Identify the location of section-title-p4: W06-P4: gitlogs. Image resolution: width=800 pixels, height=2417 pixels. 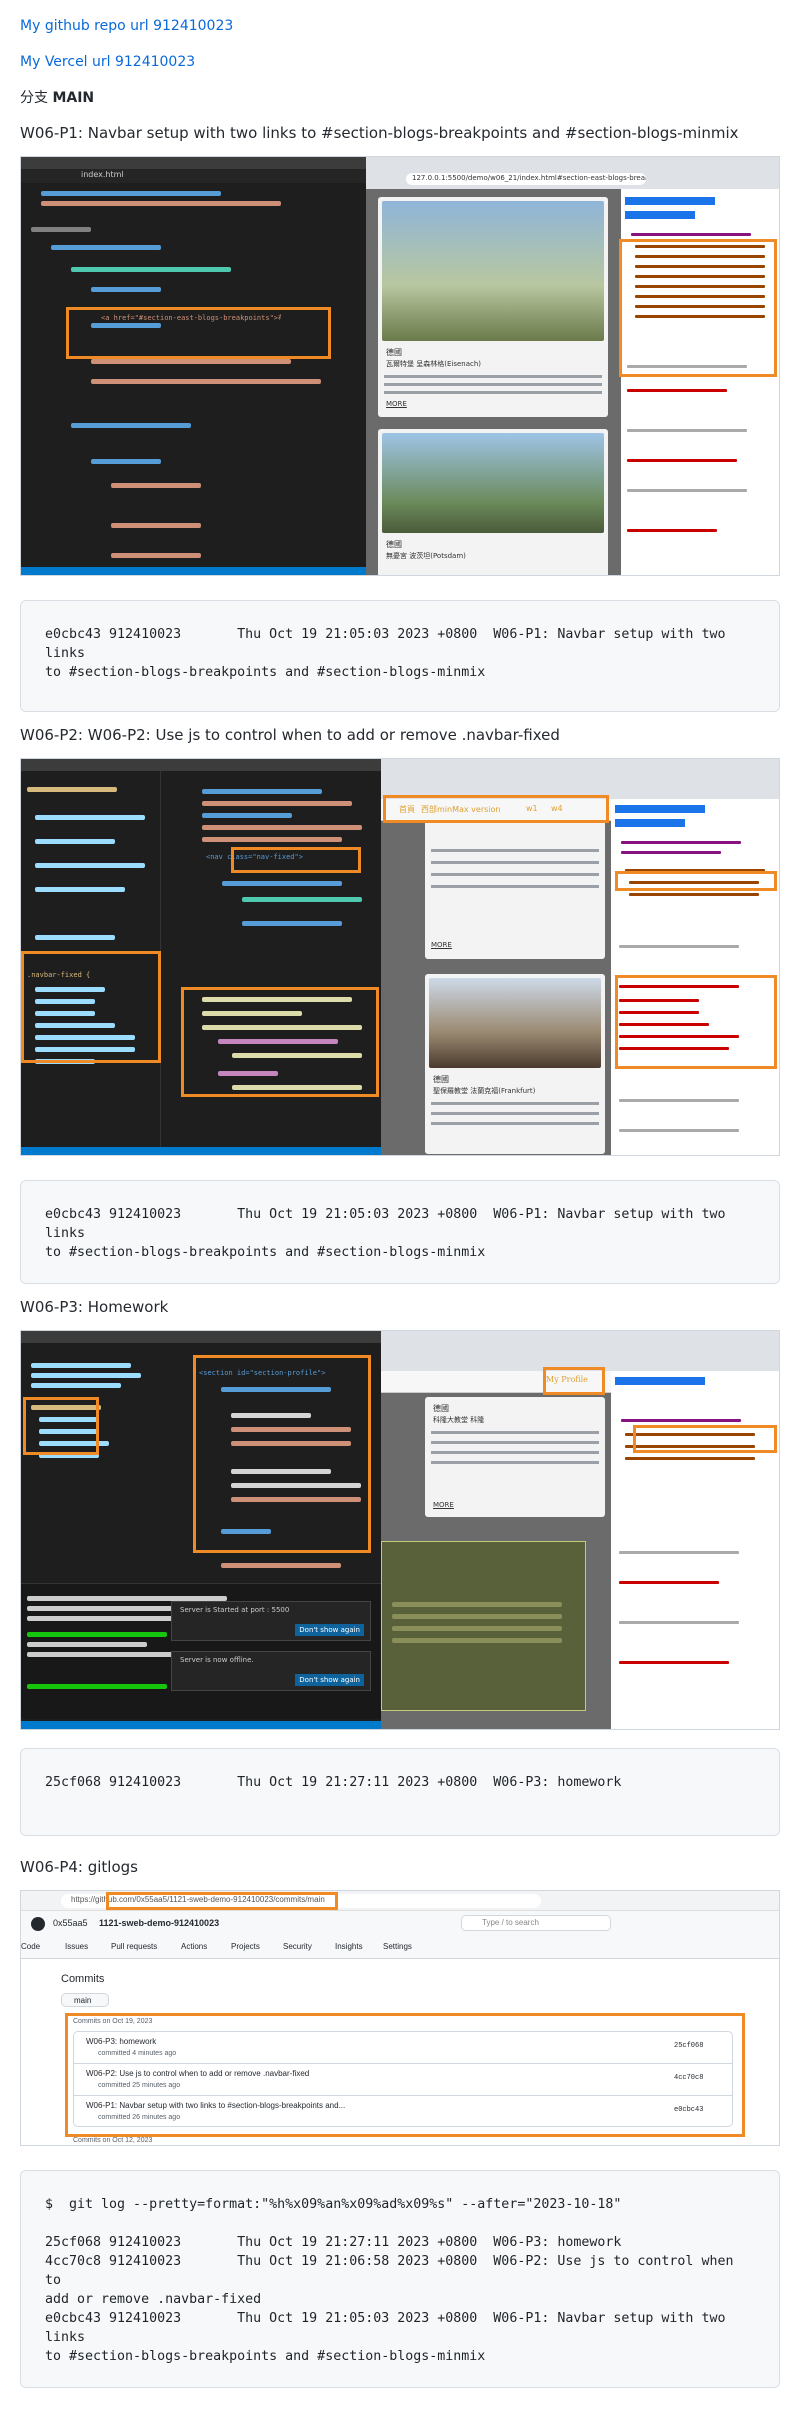
(79, 1867).